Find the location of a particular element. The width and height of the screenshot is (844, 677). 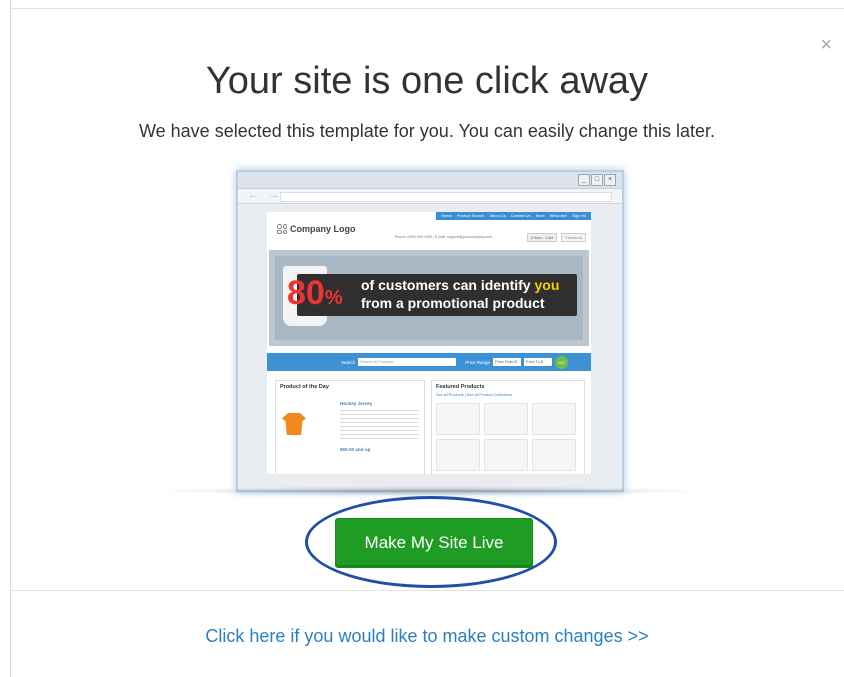

product-of-day-heading: Product of the Day is located at coordinates (304, 387).